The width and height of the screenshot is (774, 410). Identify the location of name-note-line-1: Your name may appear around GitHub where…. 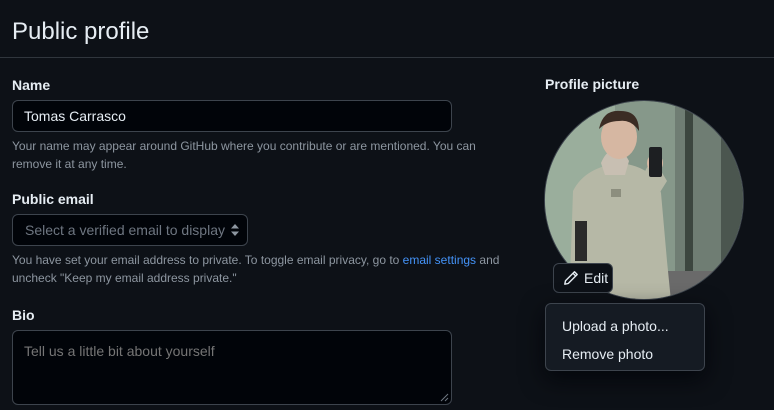
(244, 146).